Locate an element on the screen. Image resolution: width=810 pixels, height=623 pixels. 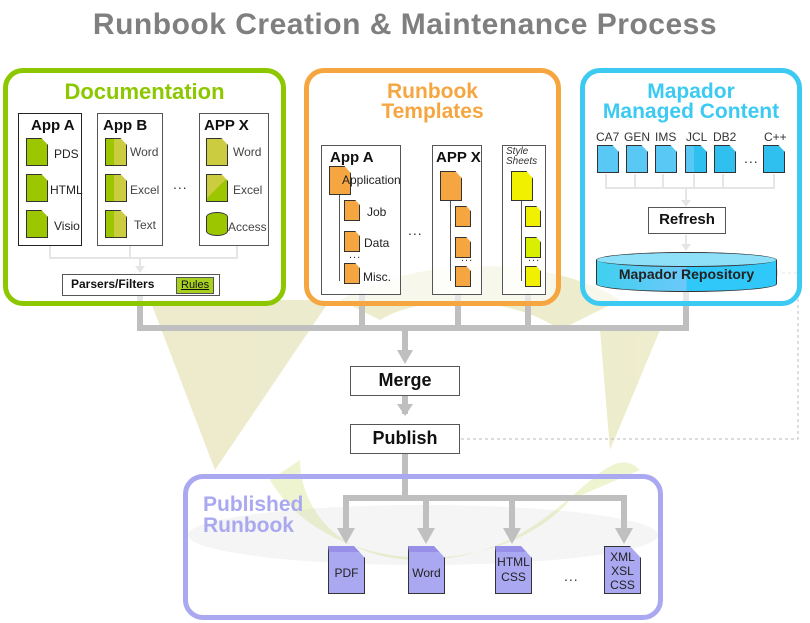
doc-app-a: App A PDS HTML Visio is located at coordinates (50, 179).